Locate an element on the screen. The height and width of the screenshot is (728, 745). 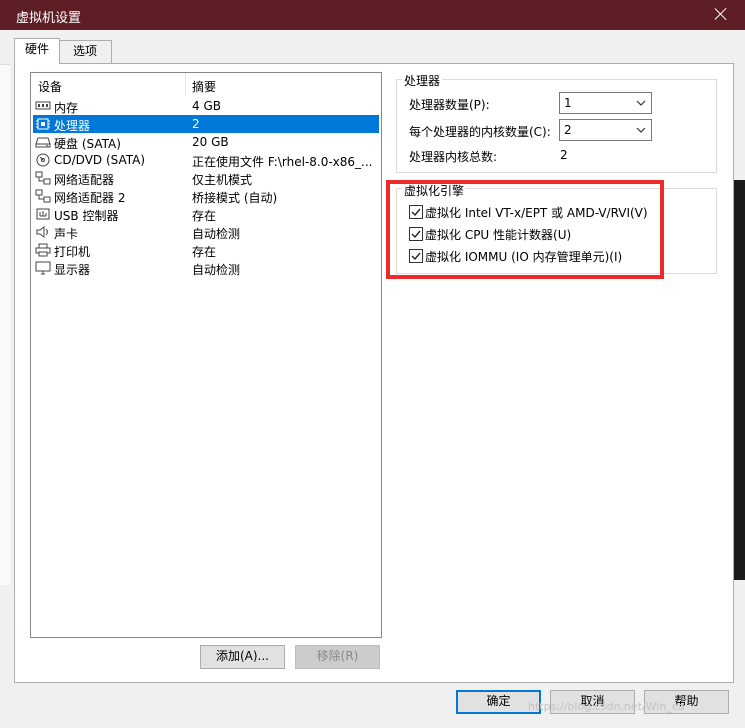
device-summary: 4 GB is located at coordinates (206, 106).